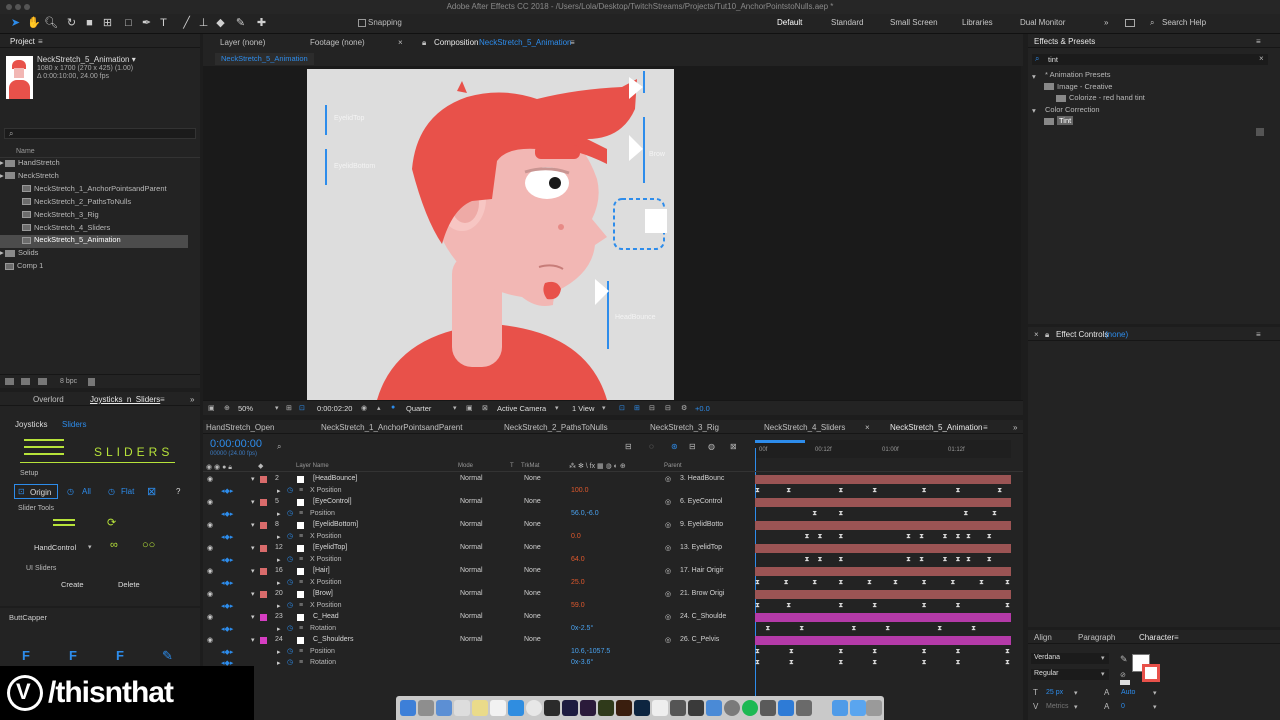 The image size is (1280, 720). What do you see at coordinates (129, 584) in the screenshot?
I see `delete-button: Delete` at bounding box center [129, 584].